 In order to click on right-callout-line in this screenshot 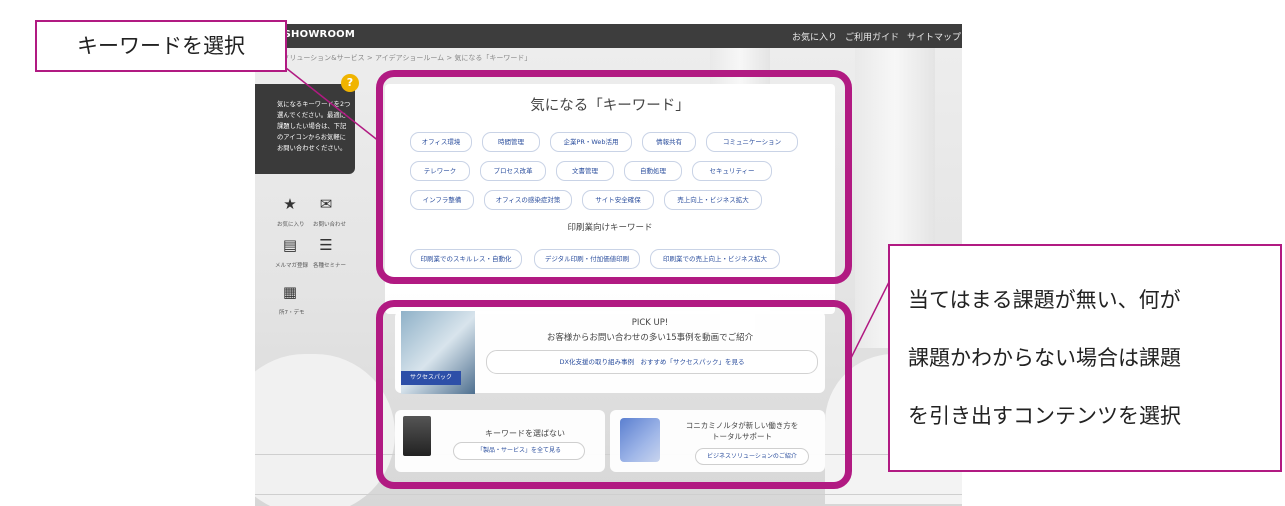, I will do `click(869, 322)`.